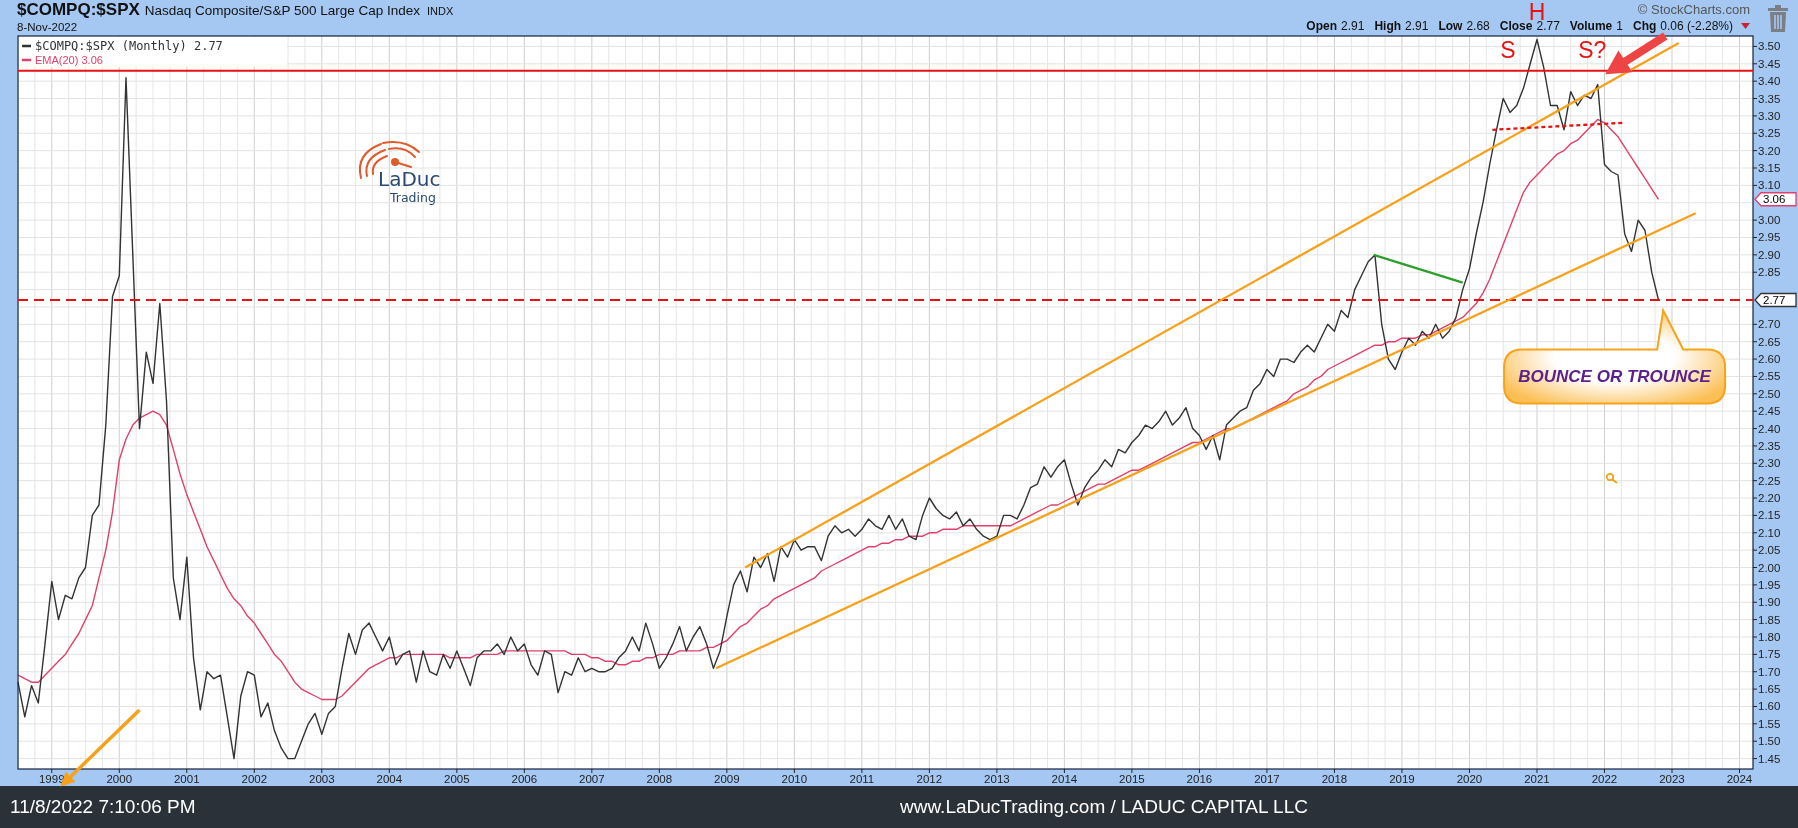 Image resolution: width=1798 pixels, height=828 pixels. I want to click on axis-label: 2010, so click(794, 779).